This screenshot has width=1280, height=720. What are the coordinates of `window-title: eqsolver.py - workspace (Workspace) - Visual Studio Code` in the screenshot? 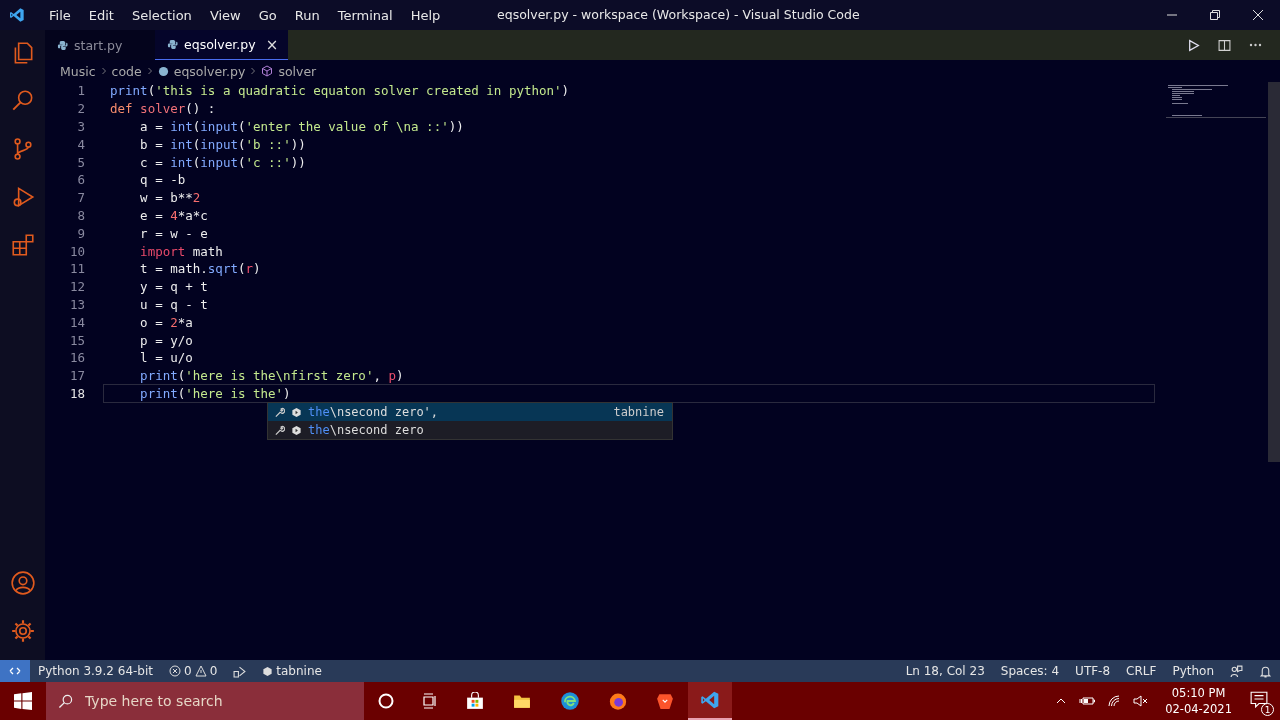 It's located at (678, 14).